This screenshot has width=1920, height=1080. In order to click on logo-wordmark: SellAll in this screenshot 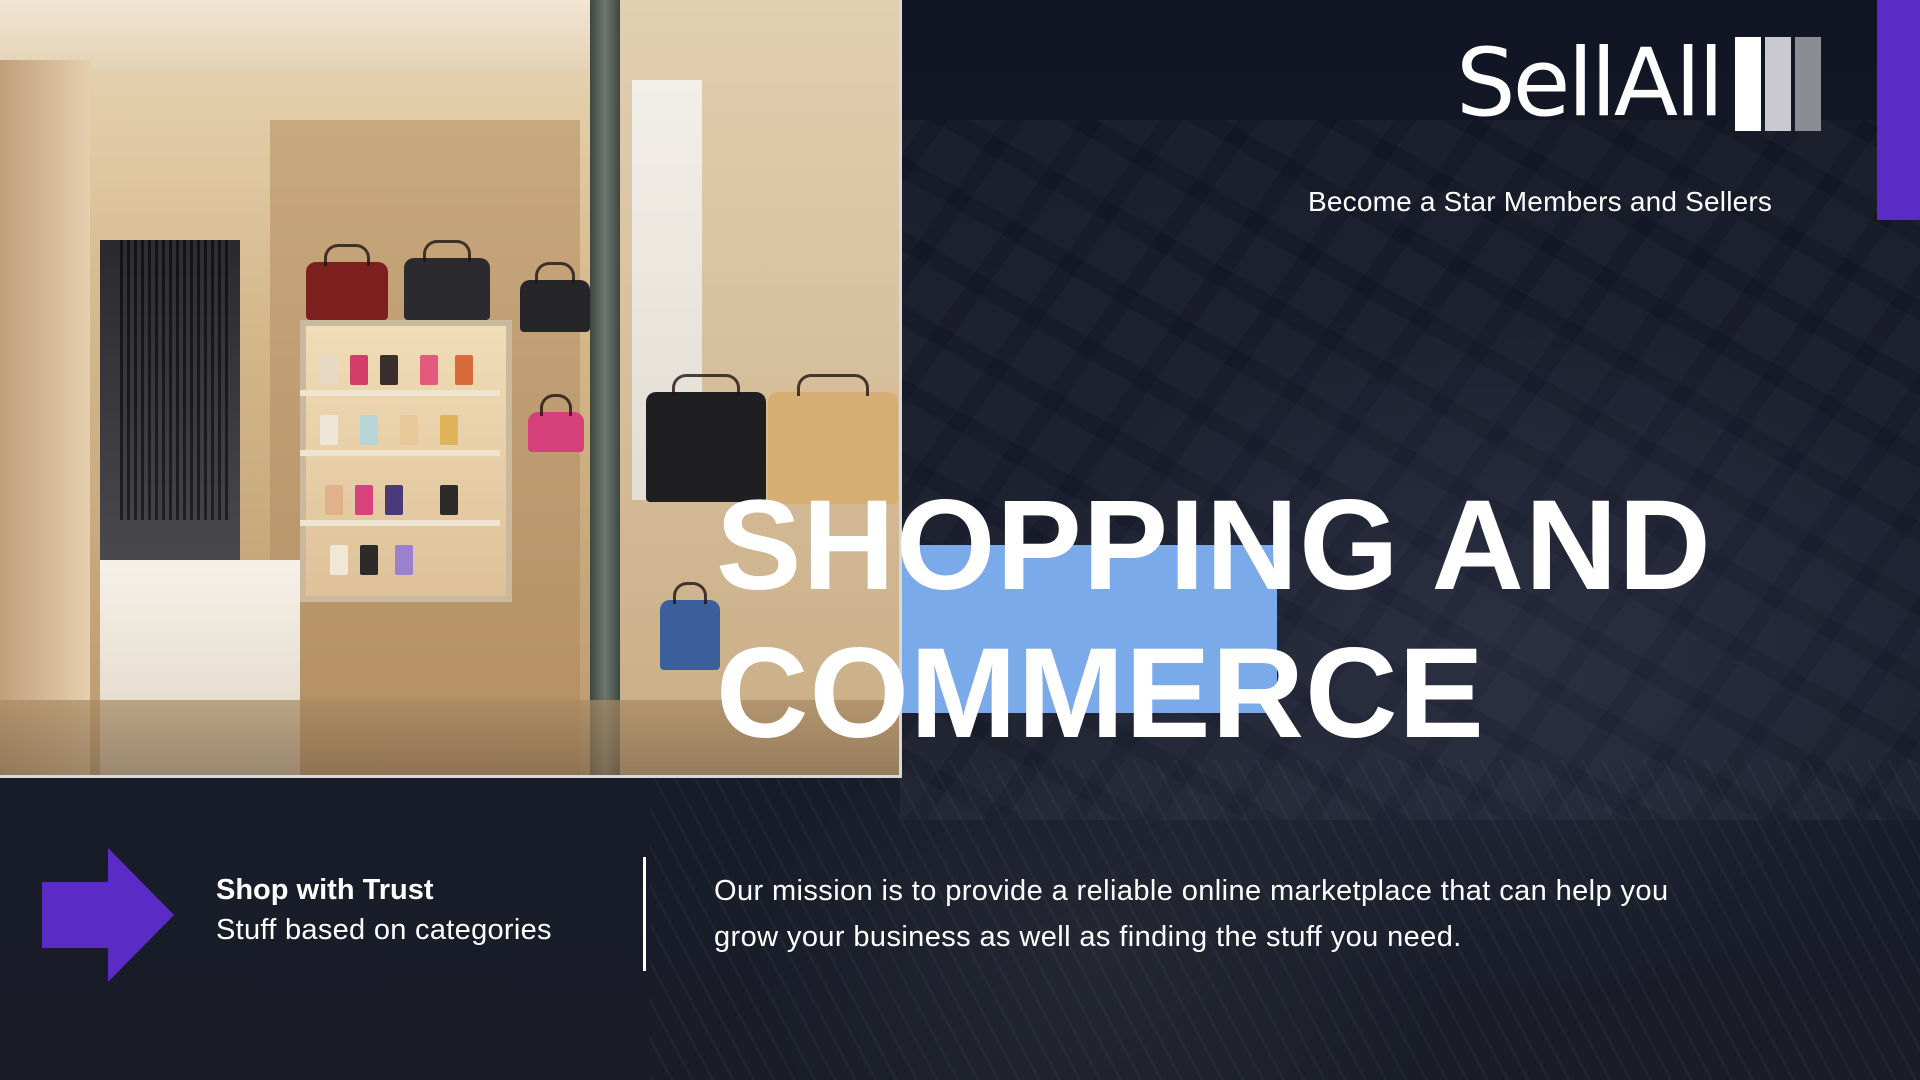, I will do `click(1590, 83)`.